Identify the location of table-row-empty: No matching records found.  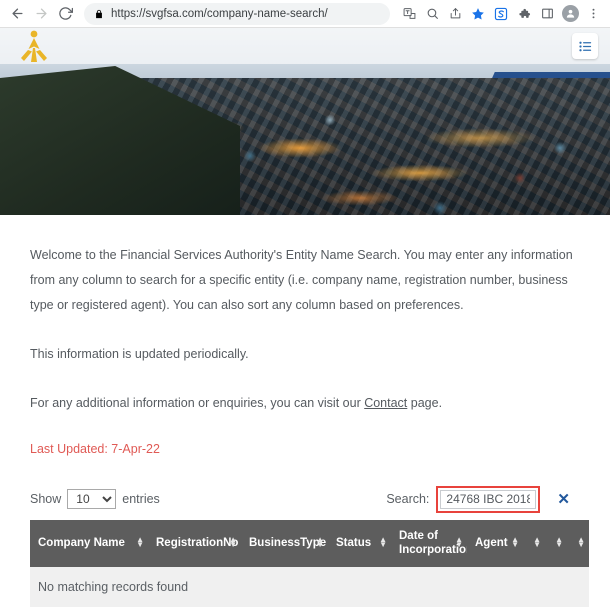
(309, 586).